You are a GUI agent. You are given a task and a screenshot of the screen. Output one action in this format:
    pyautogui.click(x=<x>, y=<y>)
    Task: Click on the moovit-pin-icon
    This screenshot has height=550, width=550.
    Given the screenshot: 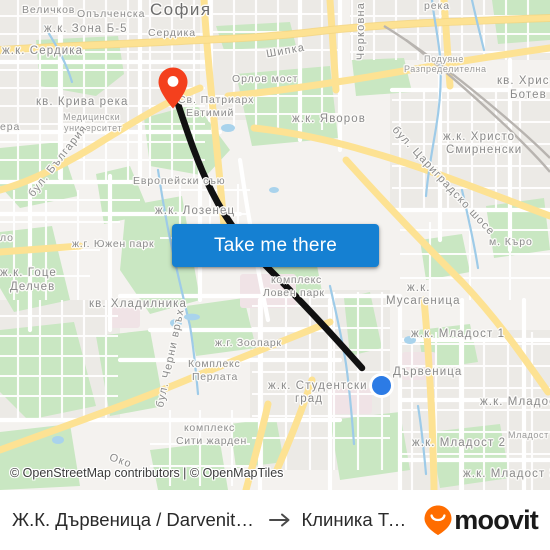 What is the action you would take?
    pyautogui.click(x=438, y=520)
    